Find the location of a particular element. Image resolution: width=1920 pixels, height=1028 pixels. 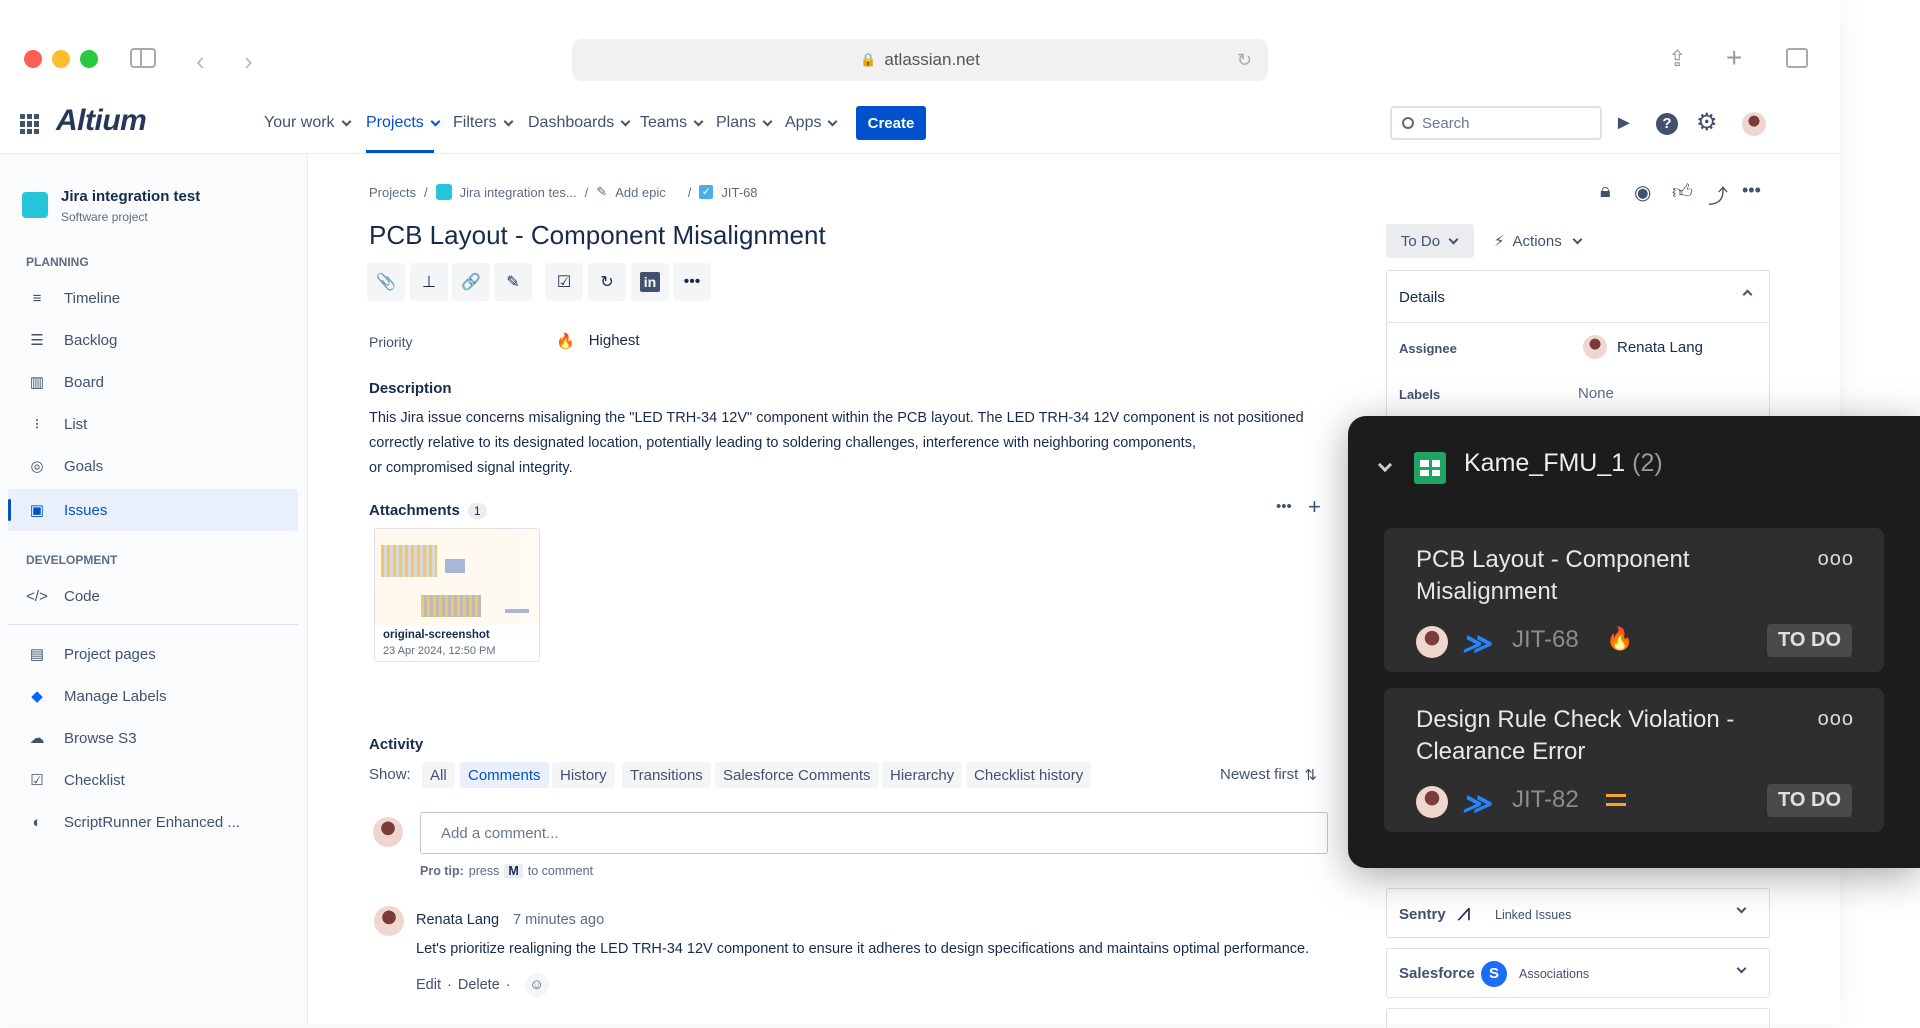

sidebar-item-backlog: ☰ Backlog is located at coordinates (71, 340).